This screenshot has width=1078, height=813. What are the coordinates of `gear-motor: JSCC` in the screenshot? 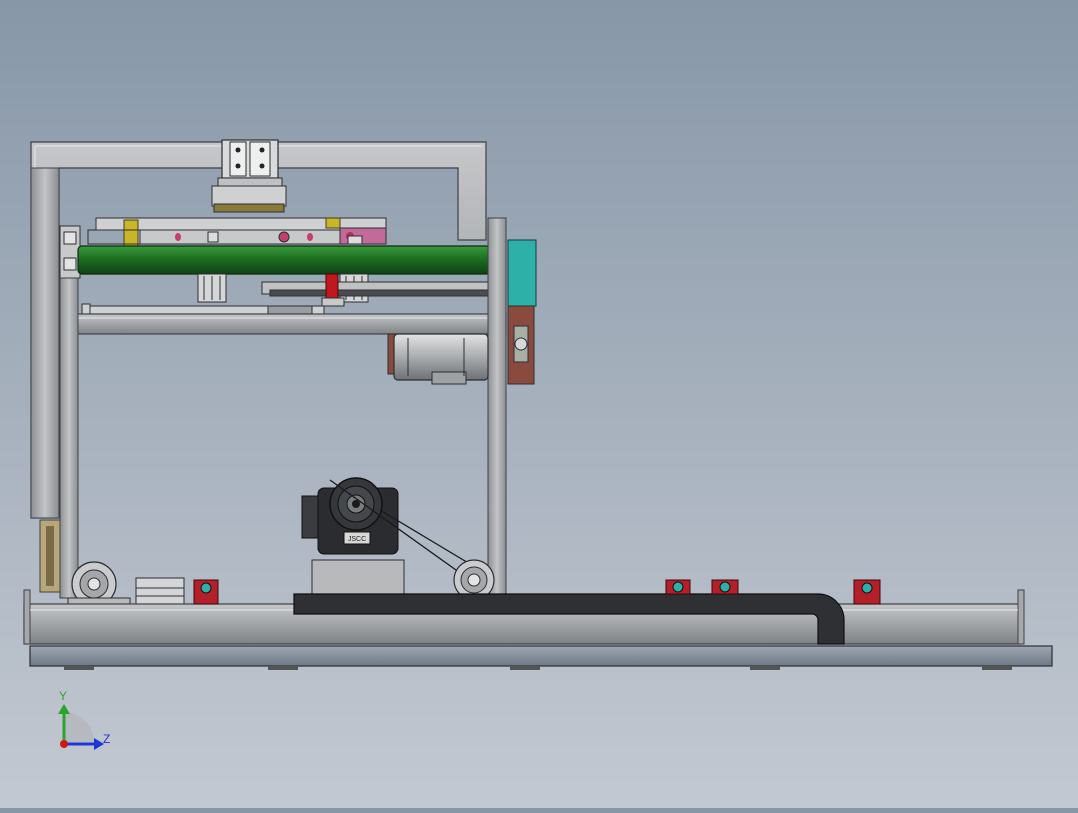 It's located at (391, 536).